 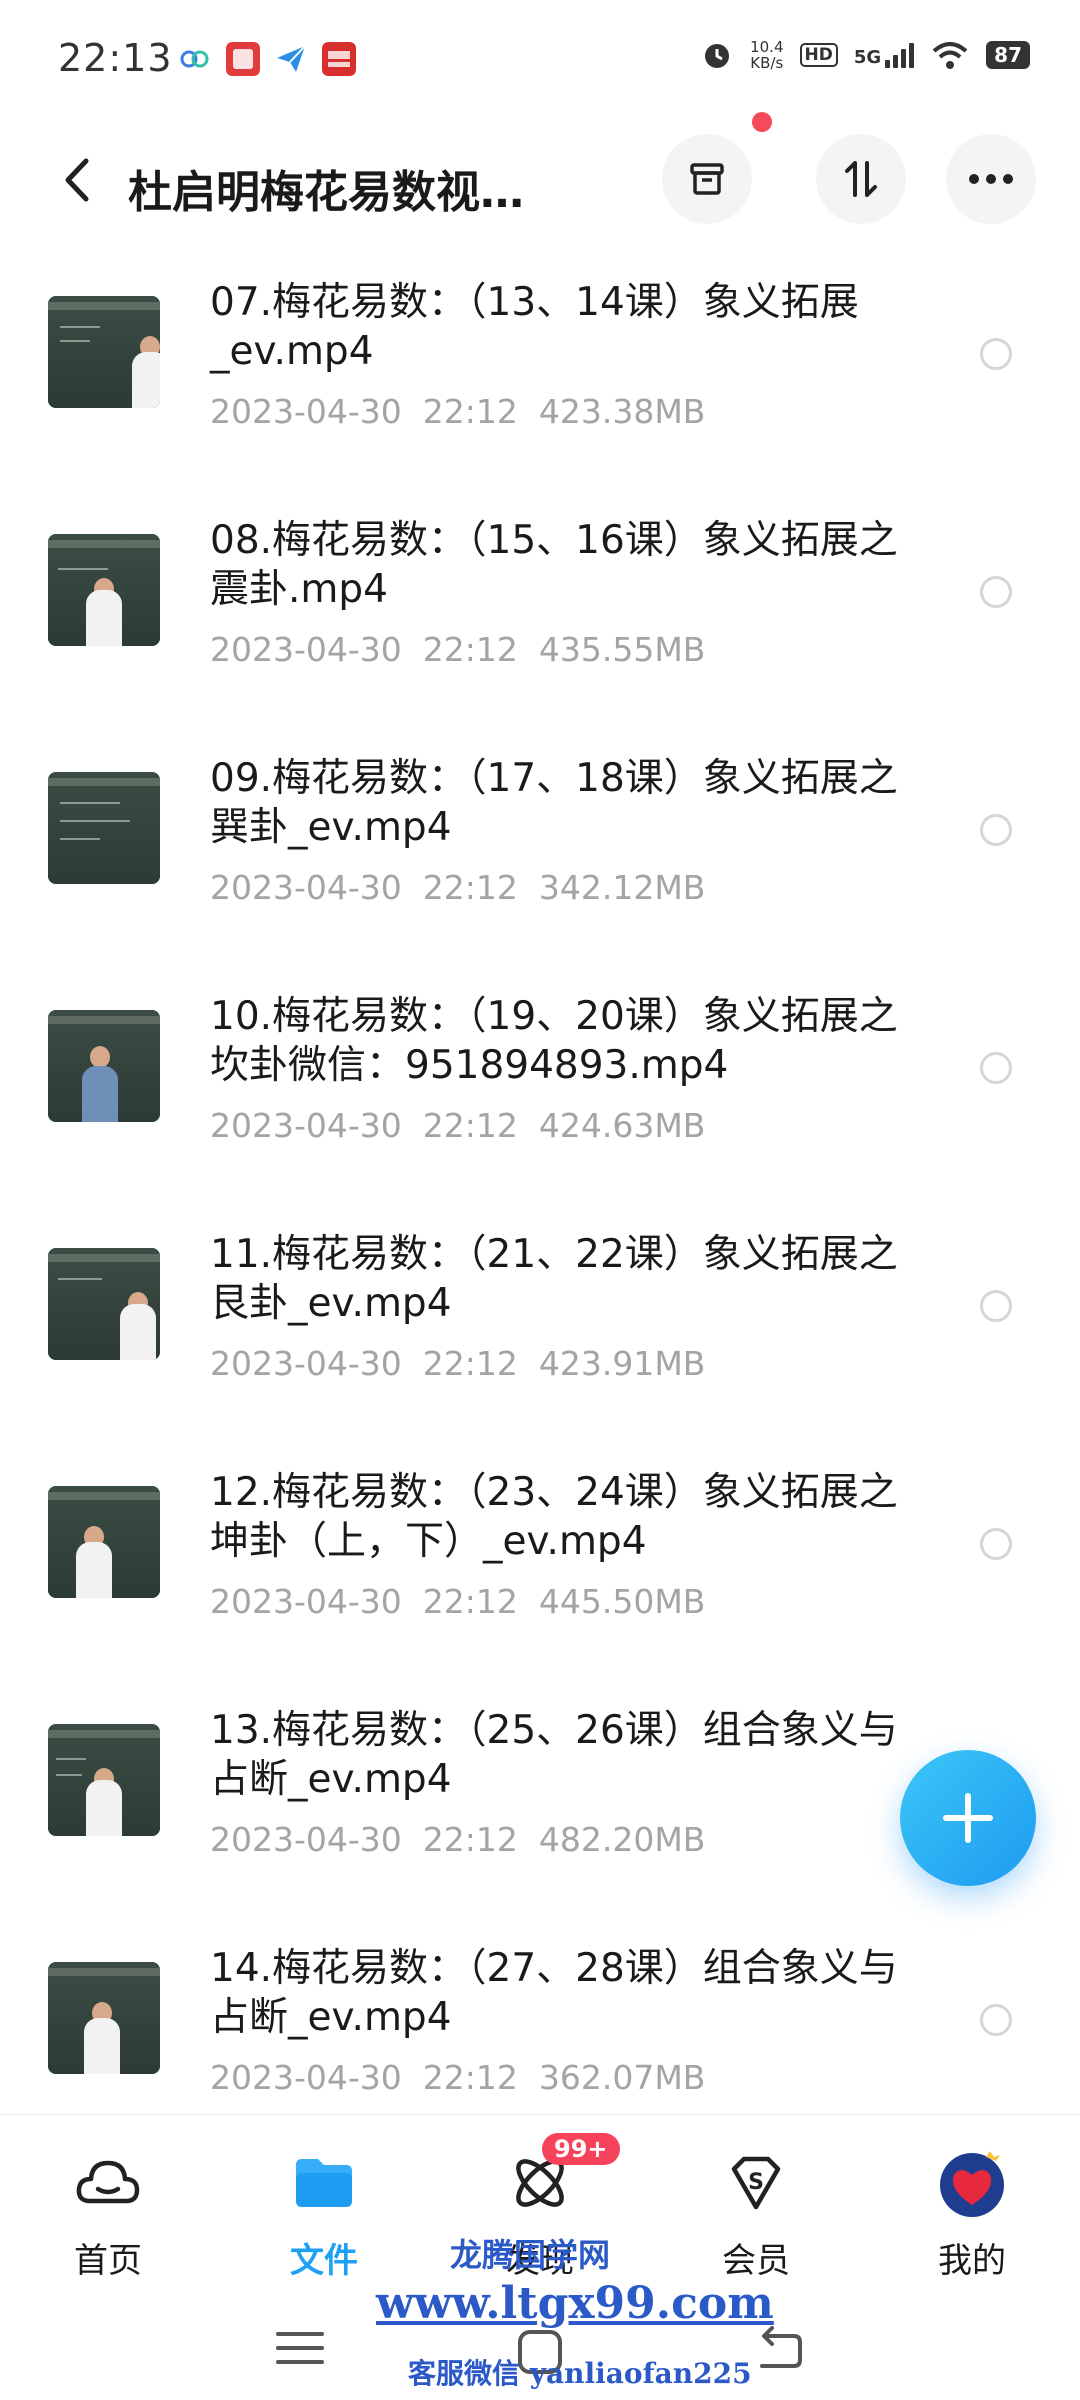 I want to click on nav-files: 文件, so click(x=324, y=2214).